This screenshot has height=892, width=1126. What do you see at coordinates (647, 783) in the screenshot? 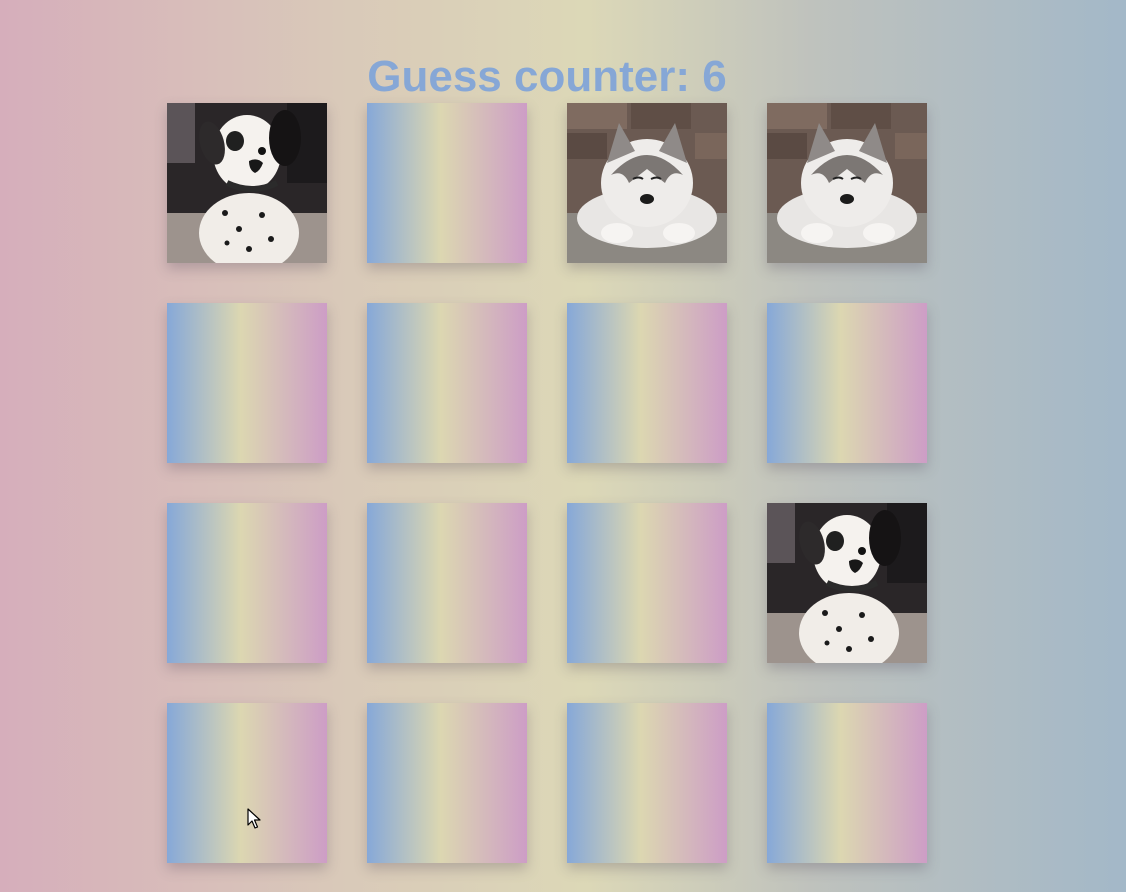
I see `card-15-face-down` at bounding box center [647, 783].